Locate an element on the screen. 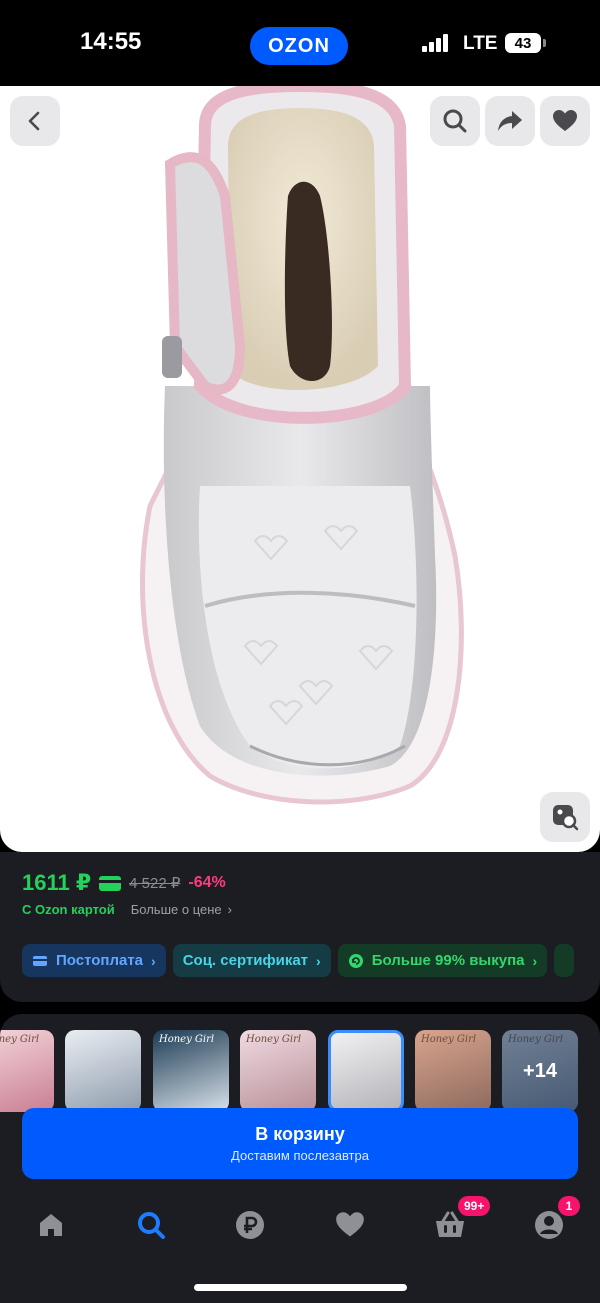  tab-favorites is located at coordinates (350, 1225).